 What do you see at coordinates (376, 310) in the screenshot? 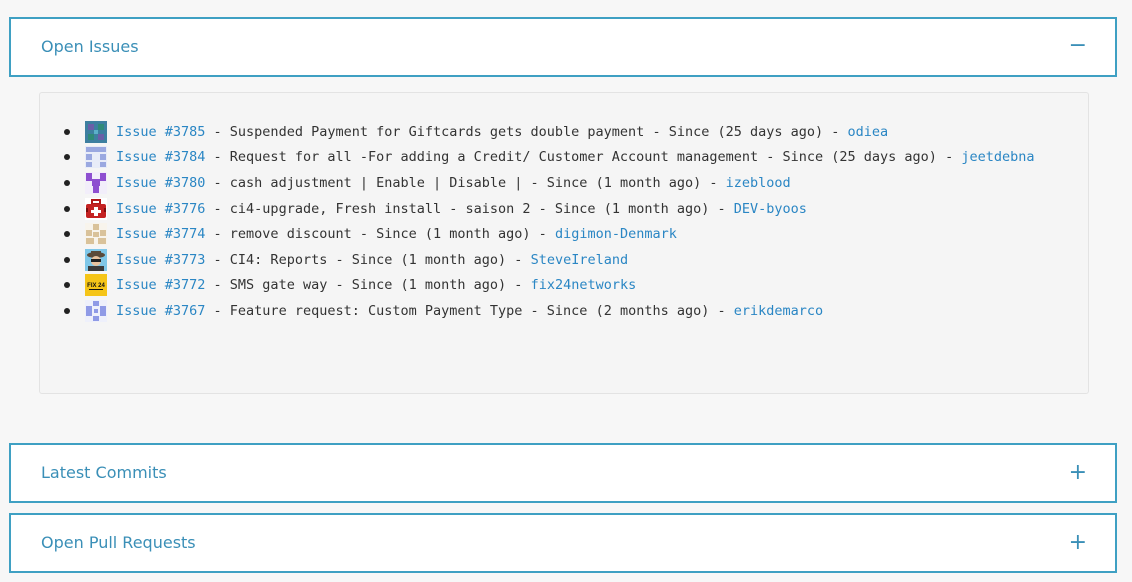
I see `issue-title: Feature request: Custom Payment Type` at bounding box center [376, 310].